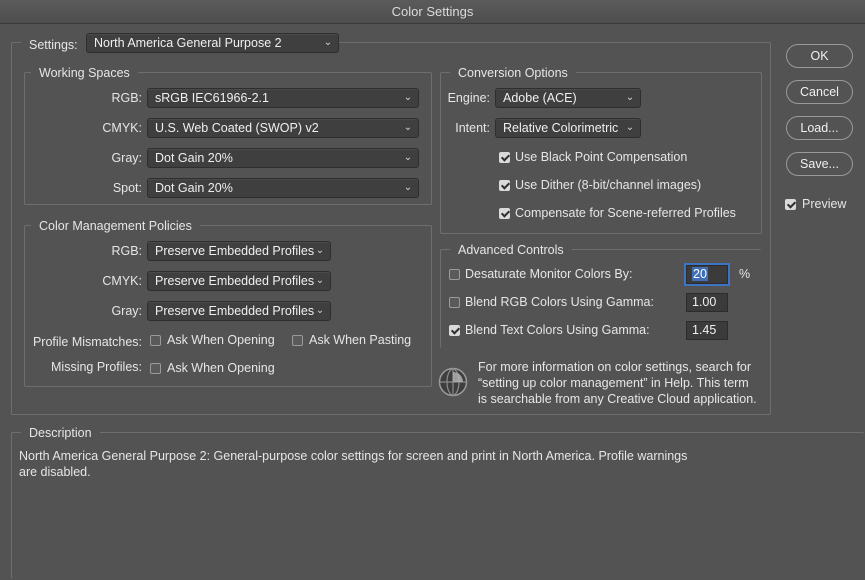 This screenshot has height=580, width=865. What do you see at coordinates (122, 128) in the screenshot?
I see `ws-cmyk-label: CMYK:` at bounding box center [122, 128].